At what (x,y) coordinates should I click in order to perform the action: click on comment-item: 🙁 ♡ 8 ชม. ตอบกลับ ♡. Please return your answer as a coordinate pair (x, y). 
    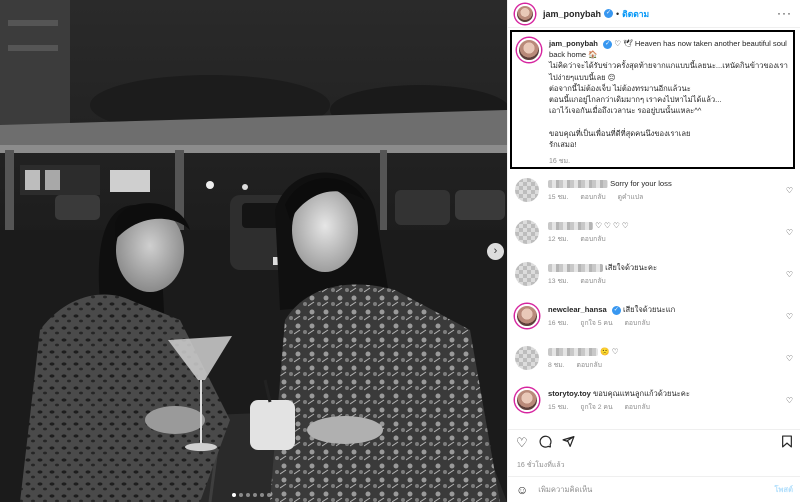
    Looking at the image, I should click on (654, 367).